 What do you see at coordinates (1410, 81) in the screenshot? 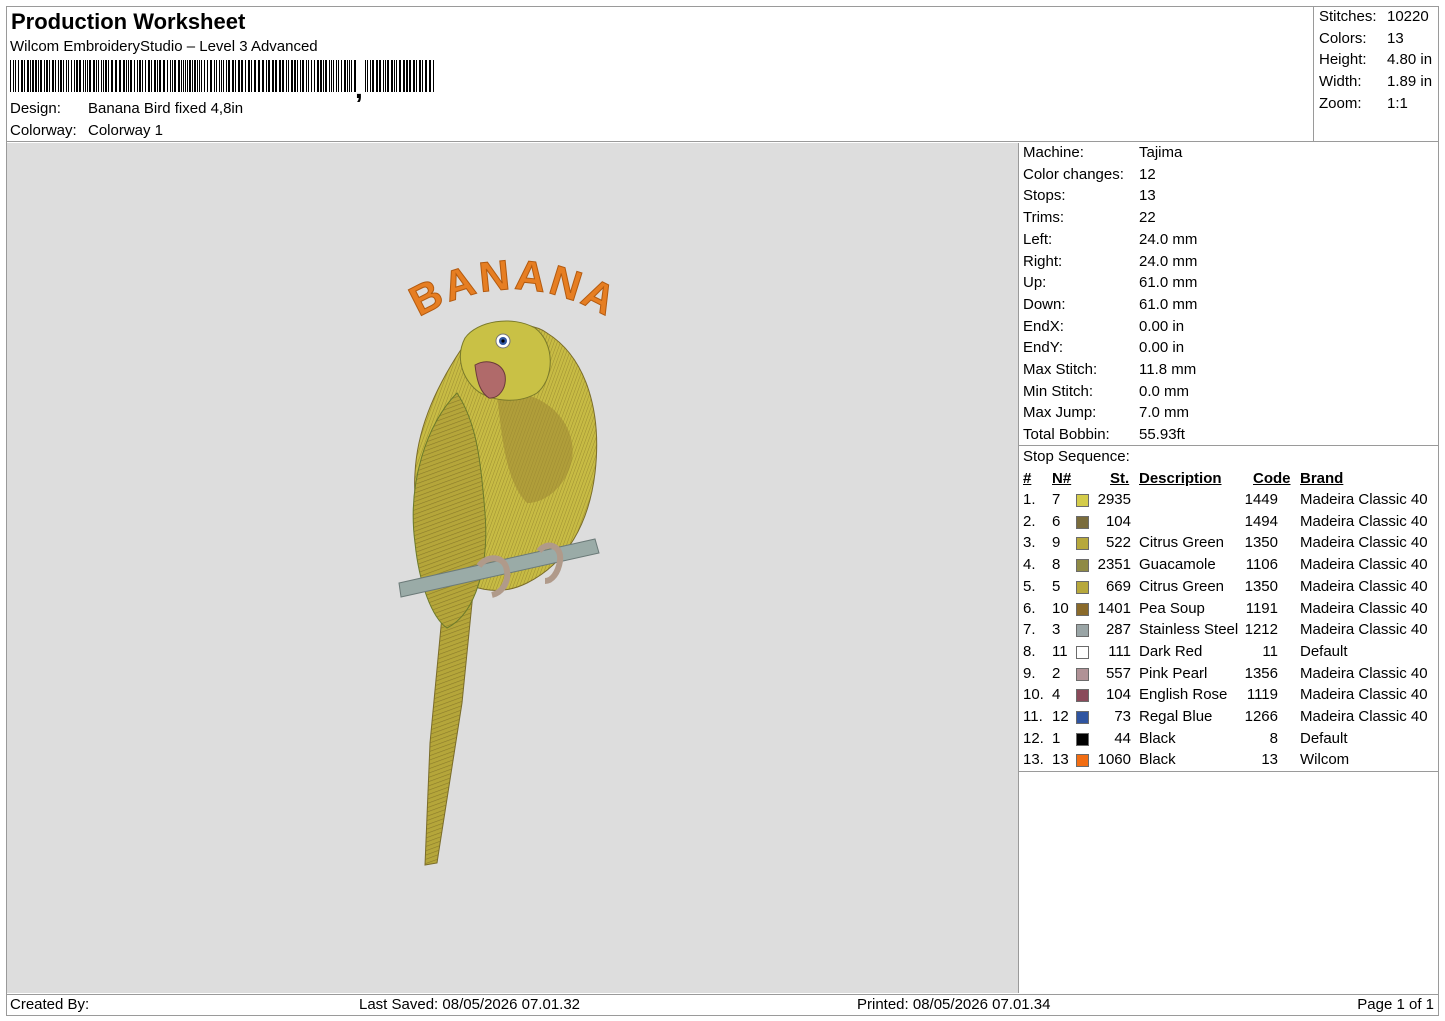
I see `width-value: 1.89 in` at bounding box center [1410, 81].